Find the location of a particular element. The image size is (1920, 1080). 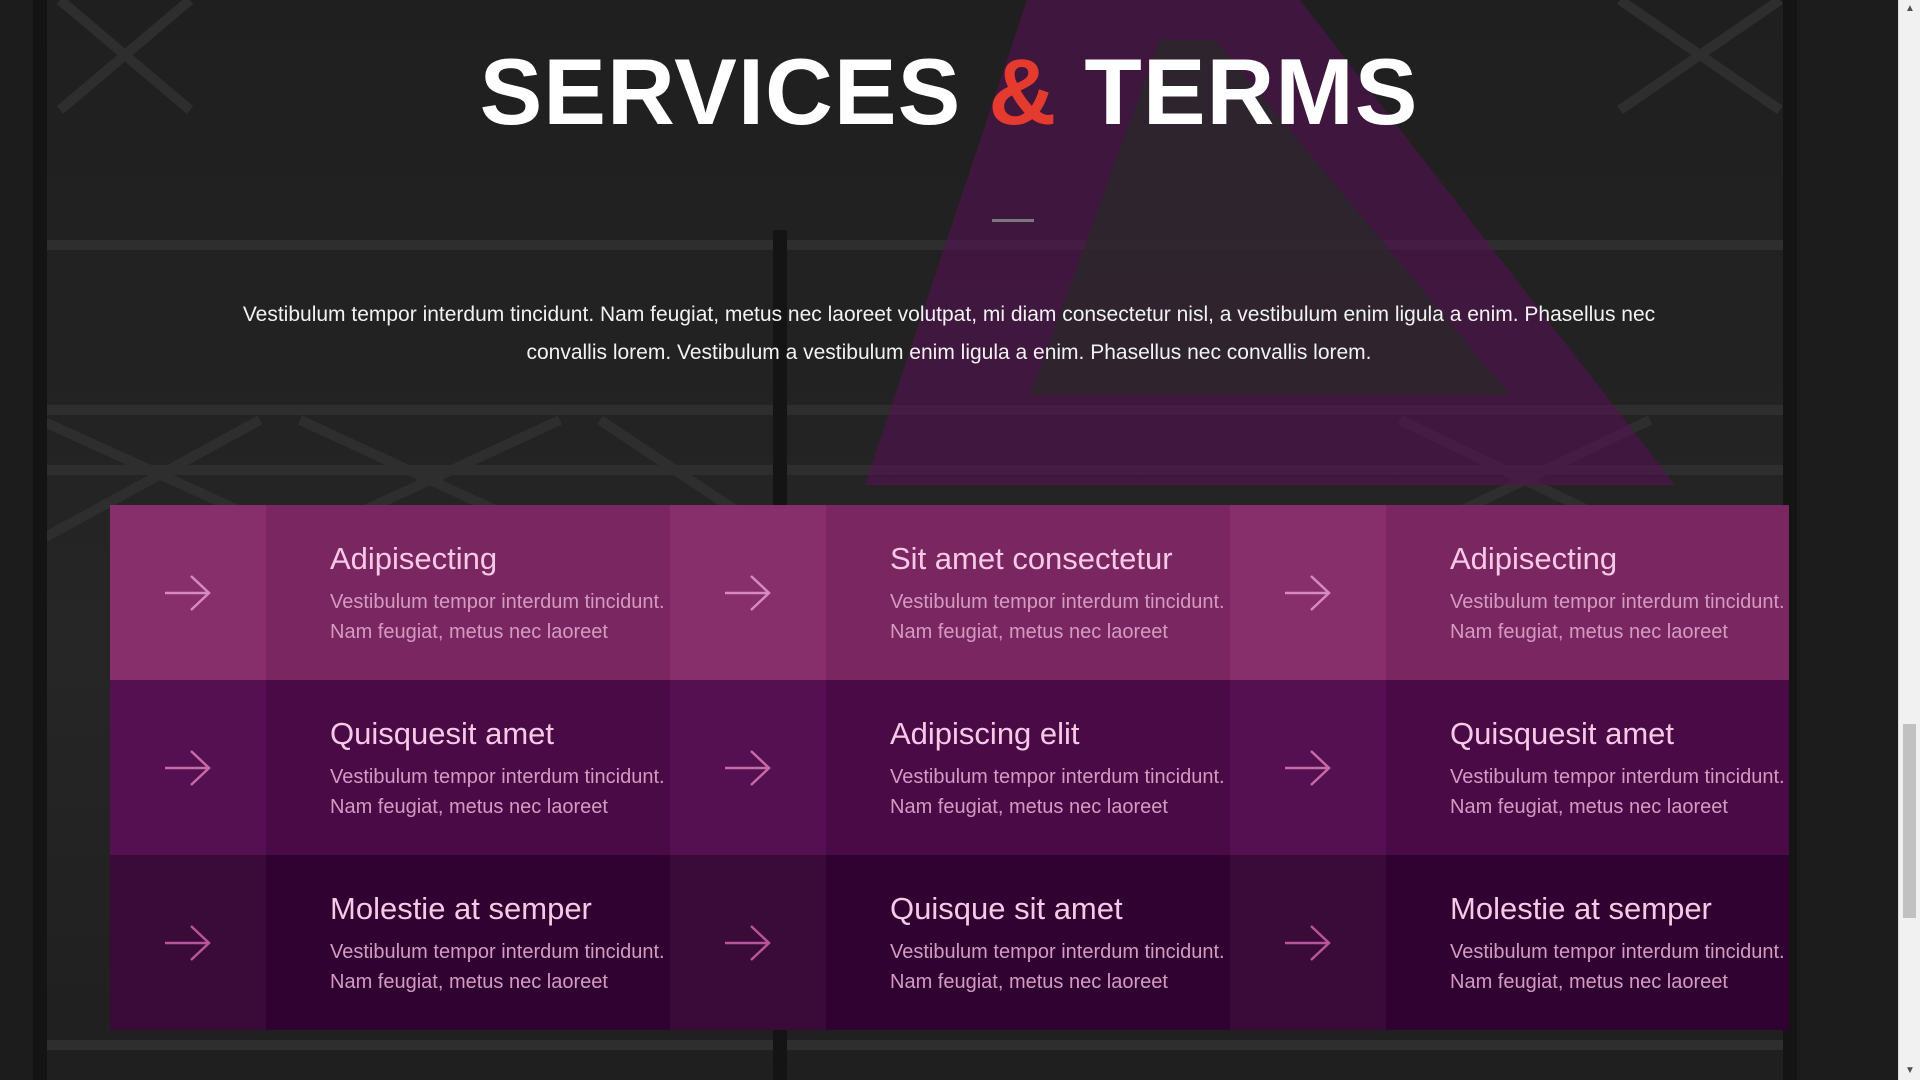

title-part-2: TERMS is located at coordinates (1251, 91).